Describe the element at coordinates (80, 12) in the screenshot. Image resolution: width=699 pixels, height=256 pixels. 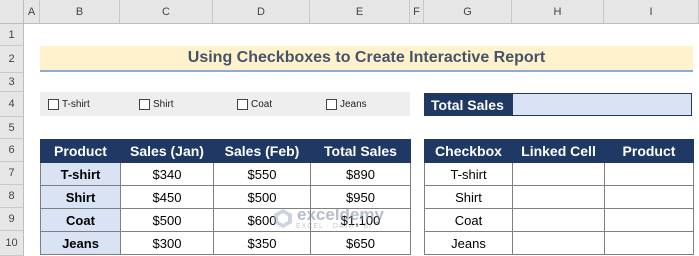
I see `column-header-b: B` at that location.